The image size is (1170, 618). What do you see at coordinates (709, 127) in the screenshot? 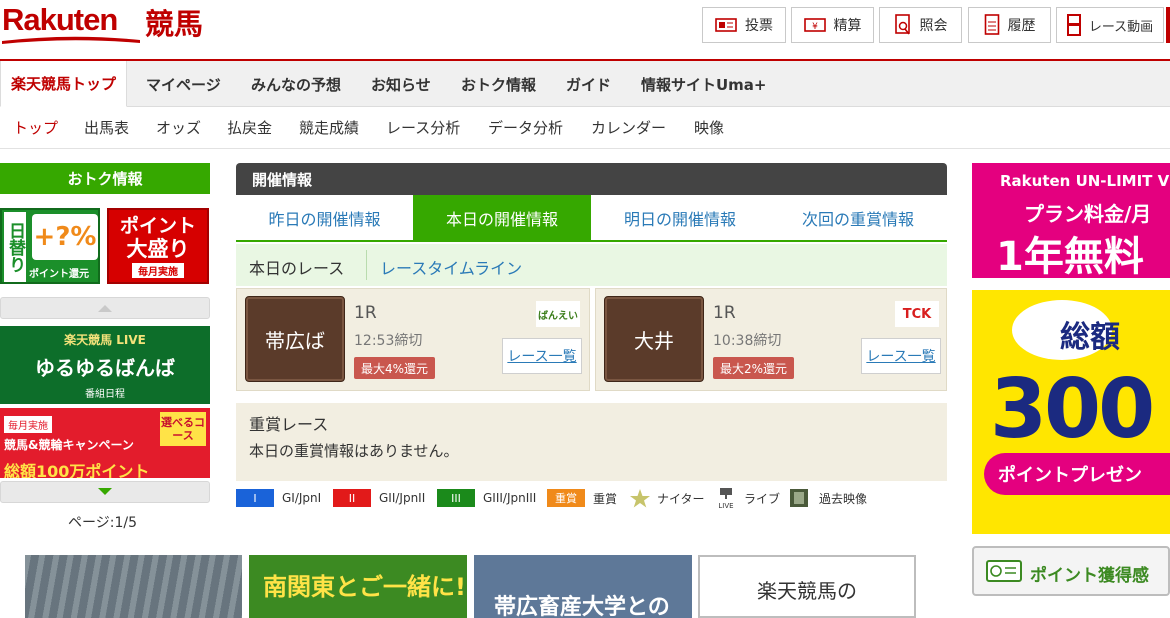
I see `subnav-video: 映像` at bounding box center [709, 127].